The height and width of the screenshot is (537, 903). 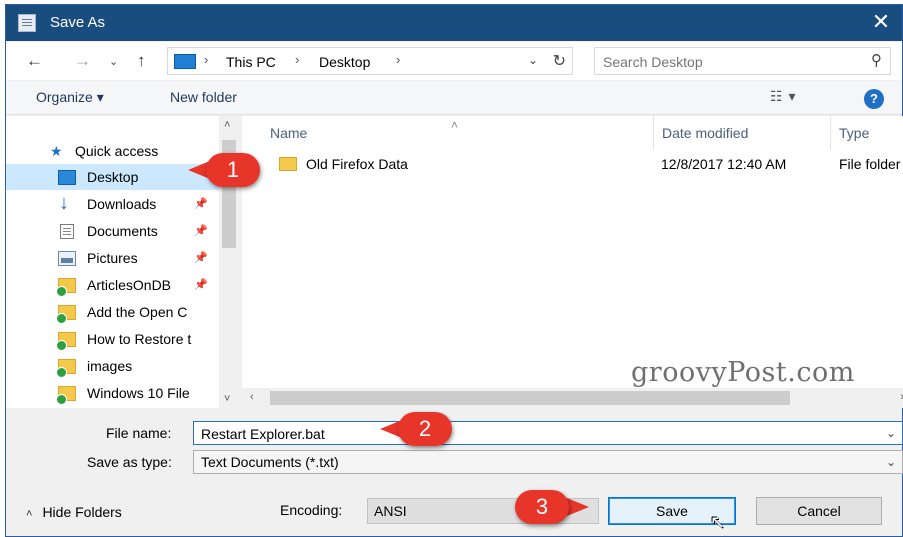 What do you see at coordinates (139, 339) in the screenshot?
I see `nav-item-label: How to Restore t` at bounding box center [139, 339].